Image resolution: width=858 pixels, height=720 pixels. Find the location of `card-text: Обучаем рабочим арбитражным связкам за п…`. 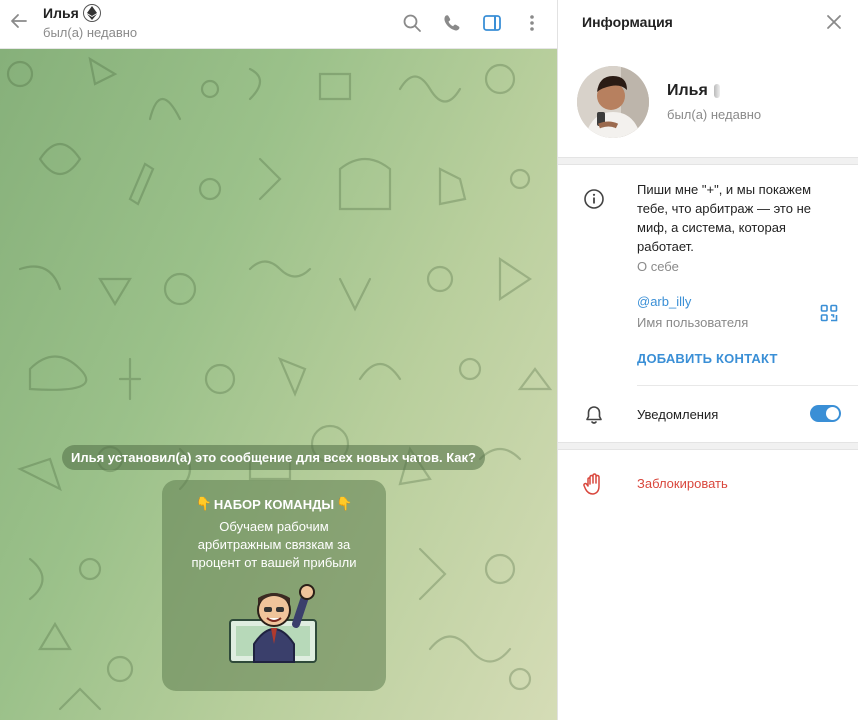

card-text: Обучаем рабочим арбитражным связкам за п… is located at coordinates (274, 544).